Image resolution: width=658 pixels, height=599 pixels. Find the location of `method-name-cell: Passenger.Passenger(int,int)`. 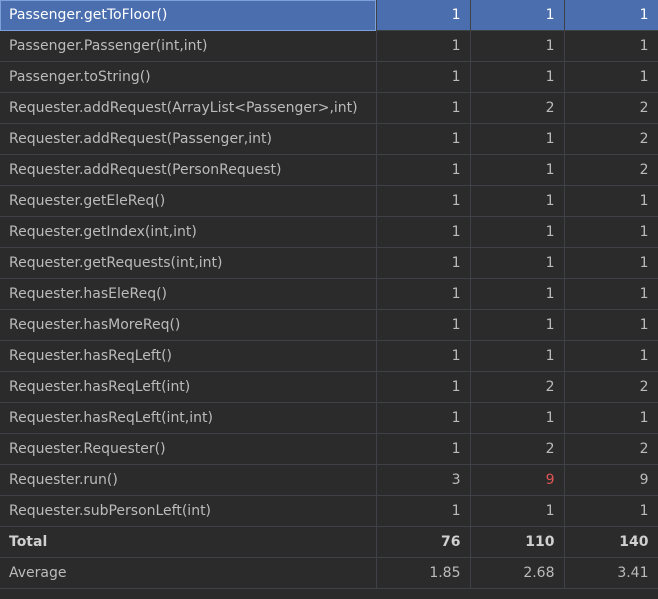

method-name-cell: Passenger.Passenger(int,int) is located at coordinates (188, 46).